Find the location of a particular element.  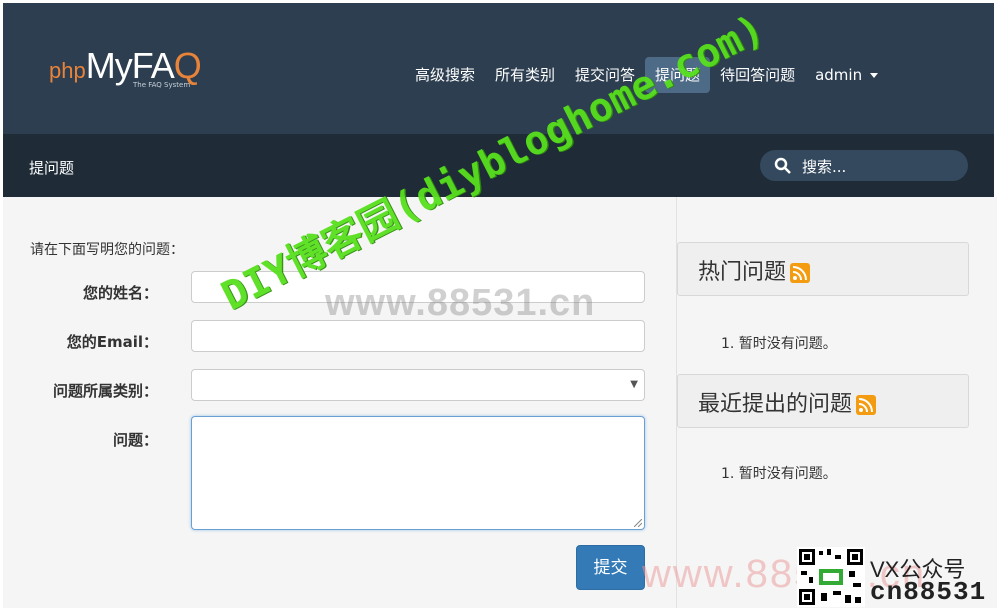

nav-all-categories: 所有类别 is located at coordinates (525, 75).